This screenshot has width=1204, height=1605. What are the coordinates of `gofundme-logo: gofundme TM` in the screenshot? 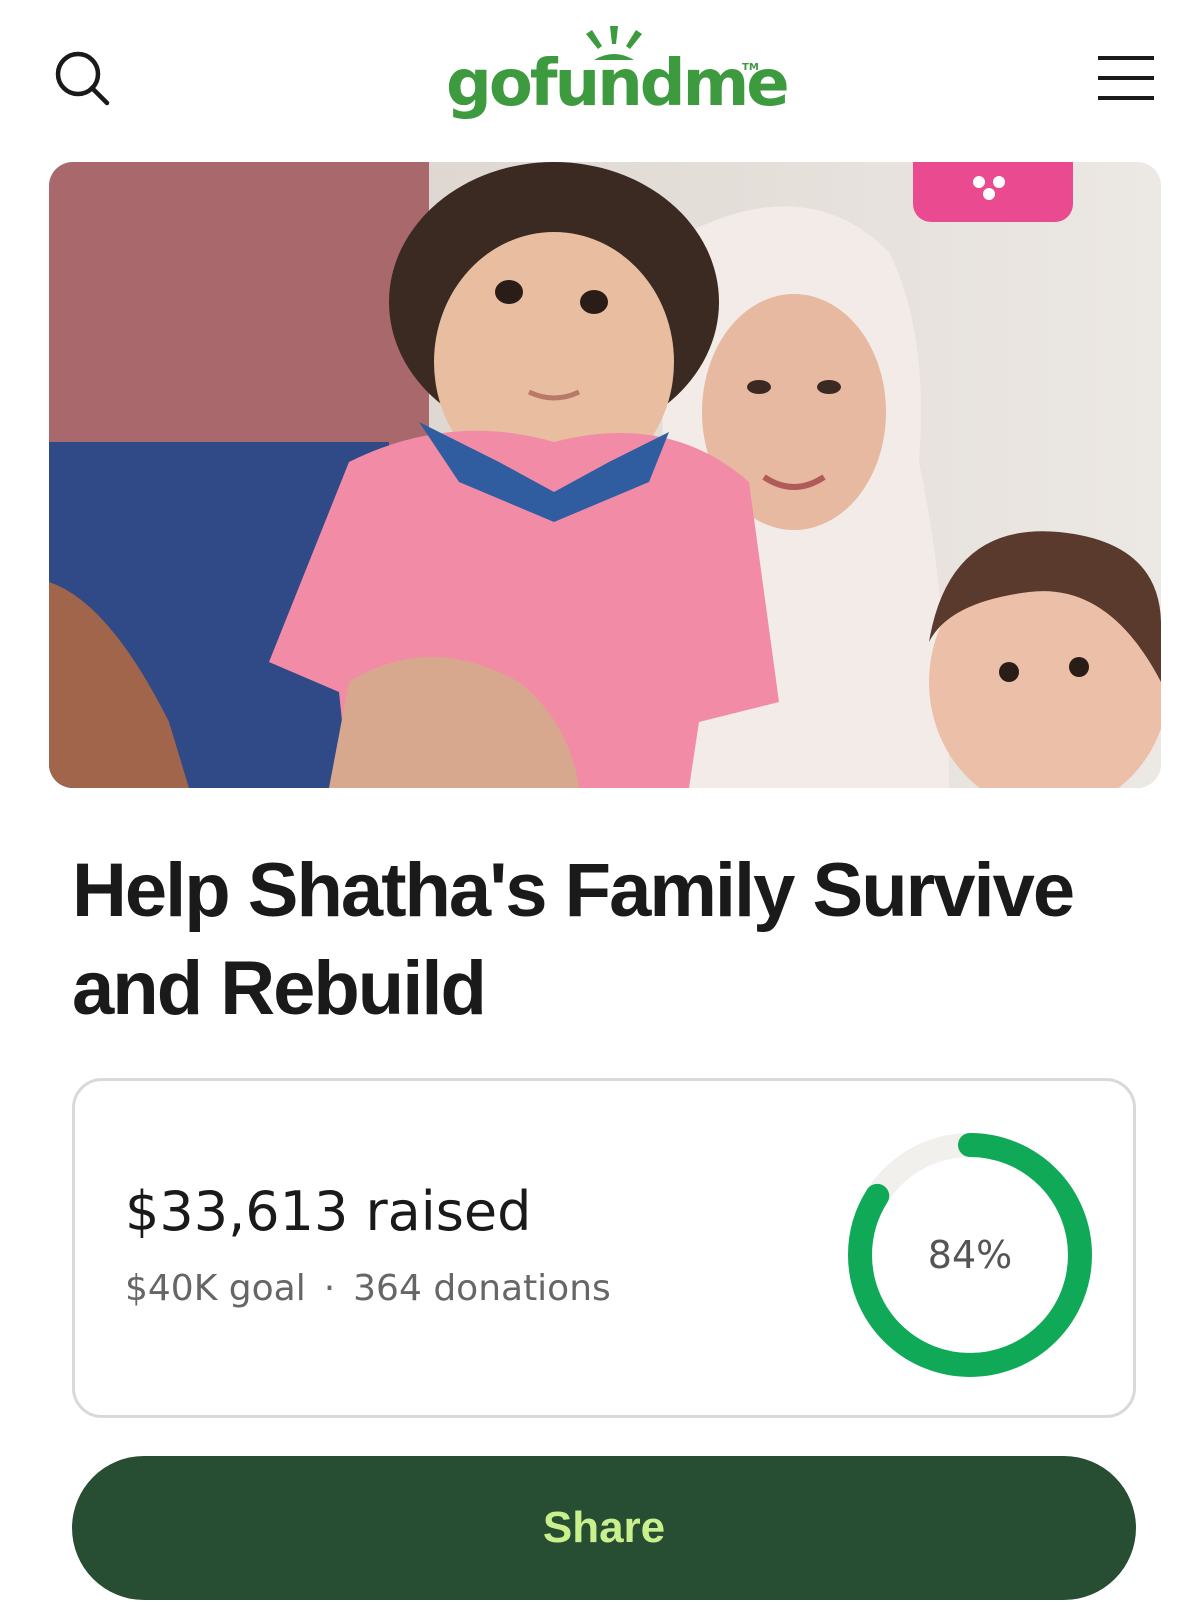 It's located at (618, 79).